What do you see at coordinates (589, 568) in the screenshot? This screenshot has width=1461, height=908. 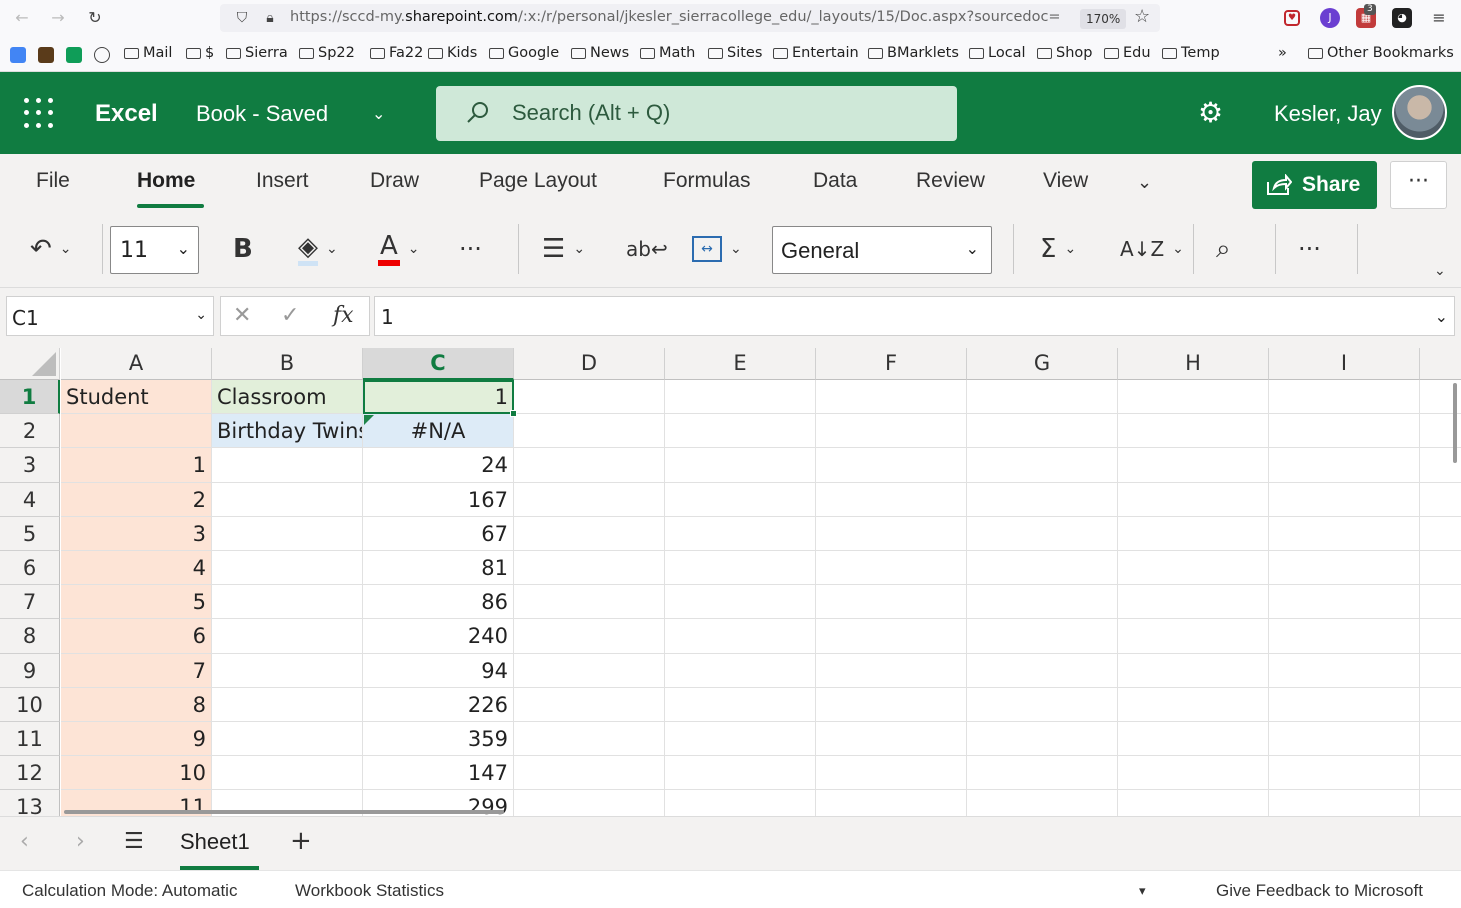 I see `cell-d6` at bounding box center [589, 568].